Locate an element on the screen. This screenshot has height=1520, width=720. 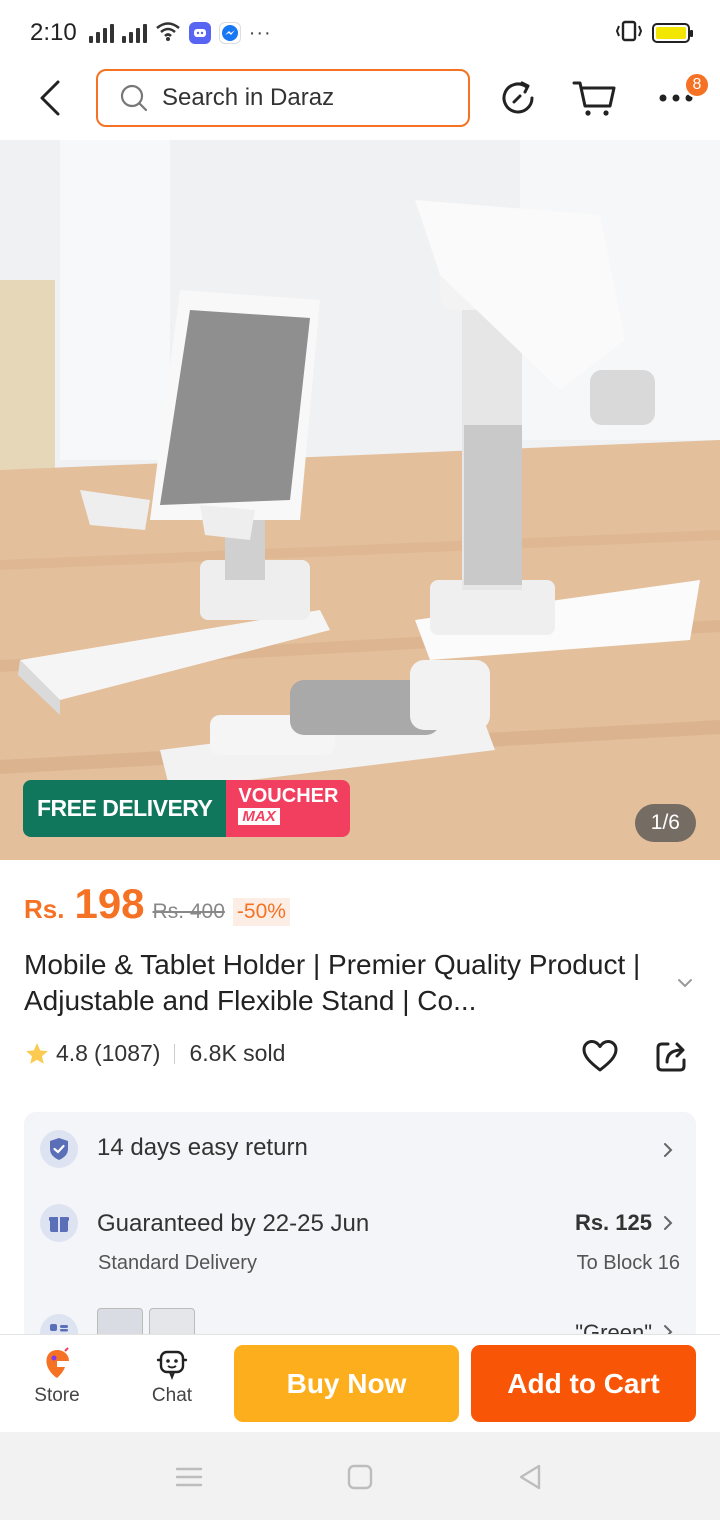
shield-check-icon is located at coordinates (59, 1149).